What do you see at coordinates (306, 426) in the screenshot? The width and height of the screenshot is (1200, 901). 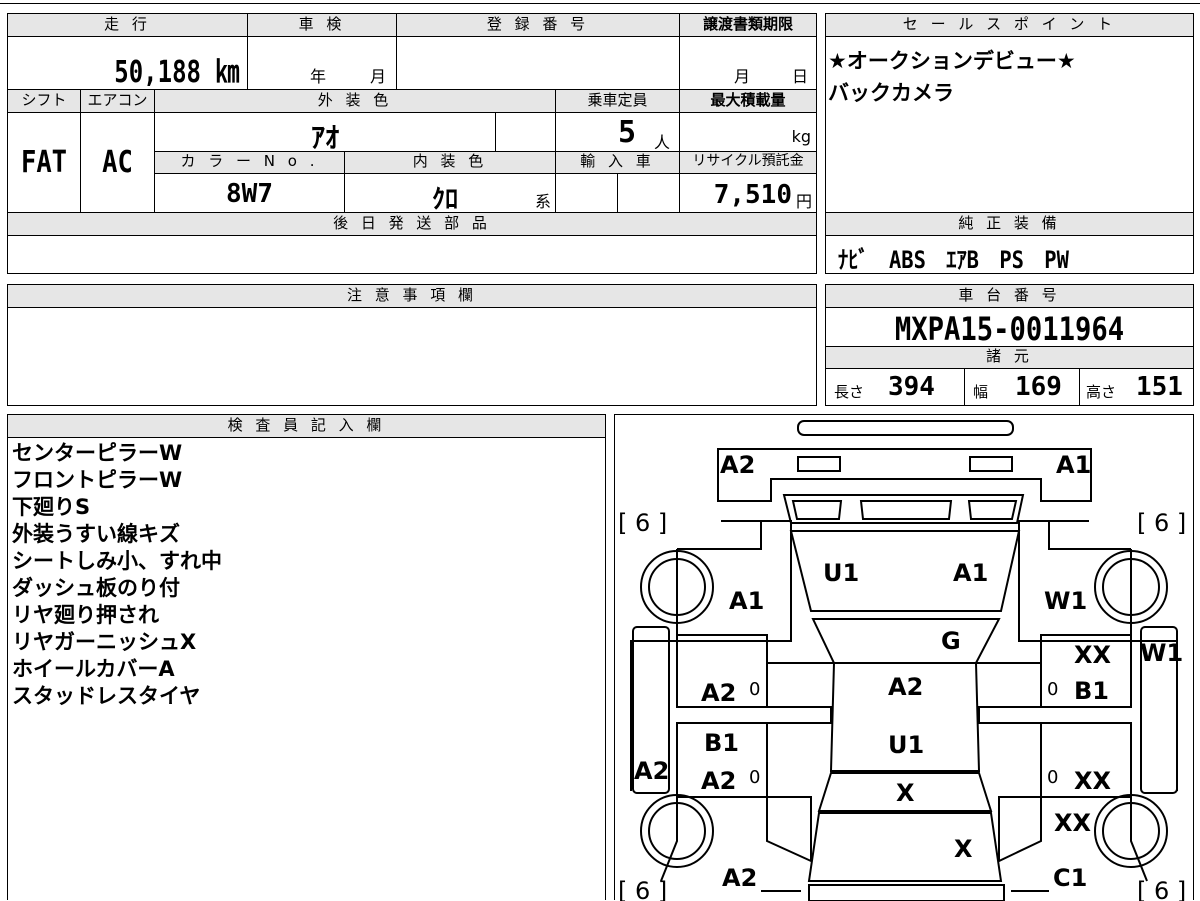 I see `header-inspector-notes: 検 査 員 記 入 欄` at bounding box center [306, 426].